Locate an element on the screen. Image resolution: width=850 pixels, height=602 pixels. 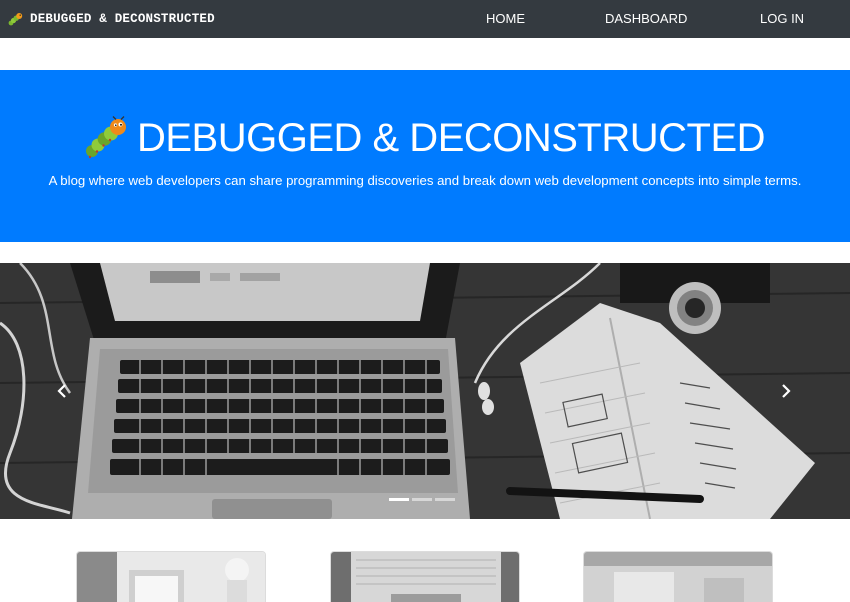
hero-title-row: DEBUGGED & DECONSTRUCTED is located at coordinates (425, 138).